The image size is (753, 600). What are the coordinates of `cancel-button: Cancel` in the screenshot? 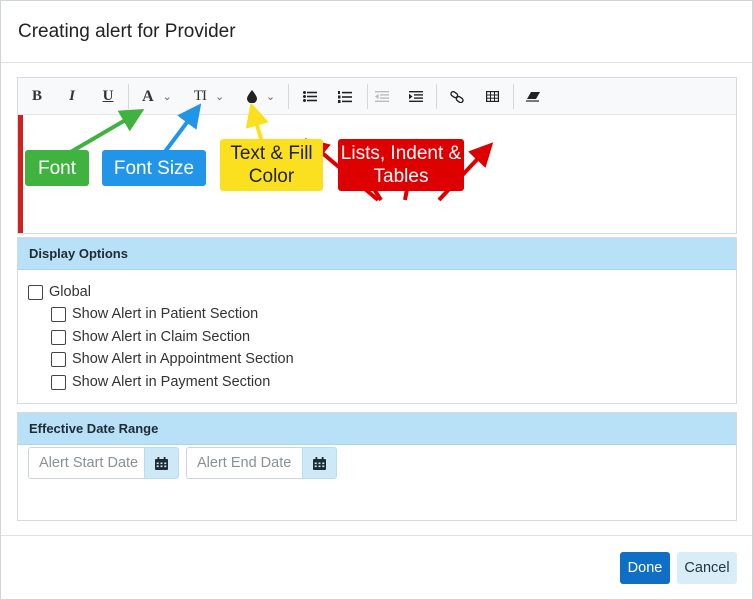 It's located at (707, 568).